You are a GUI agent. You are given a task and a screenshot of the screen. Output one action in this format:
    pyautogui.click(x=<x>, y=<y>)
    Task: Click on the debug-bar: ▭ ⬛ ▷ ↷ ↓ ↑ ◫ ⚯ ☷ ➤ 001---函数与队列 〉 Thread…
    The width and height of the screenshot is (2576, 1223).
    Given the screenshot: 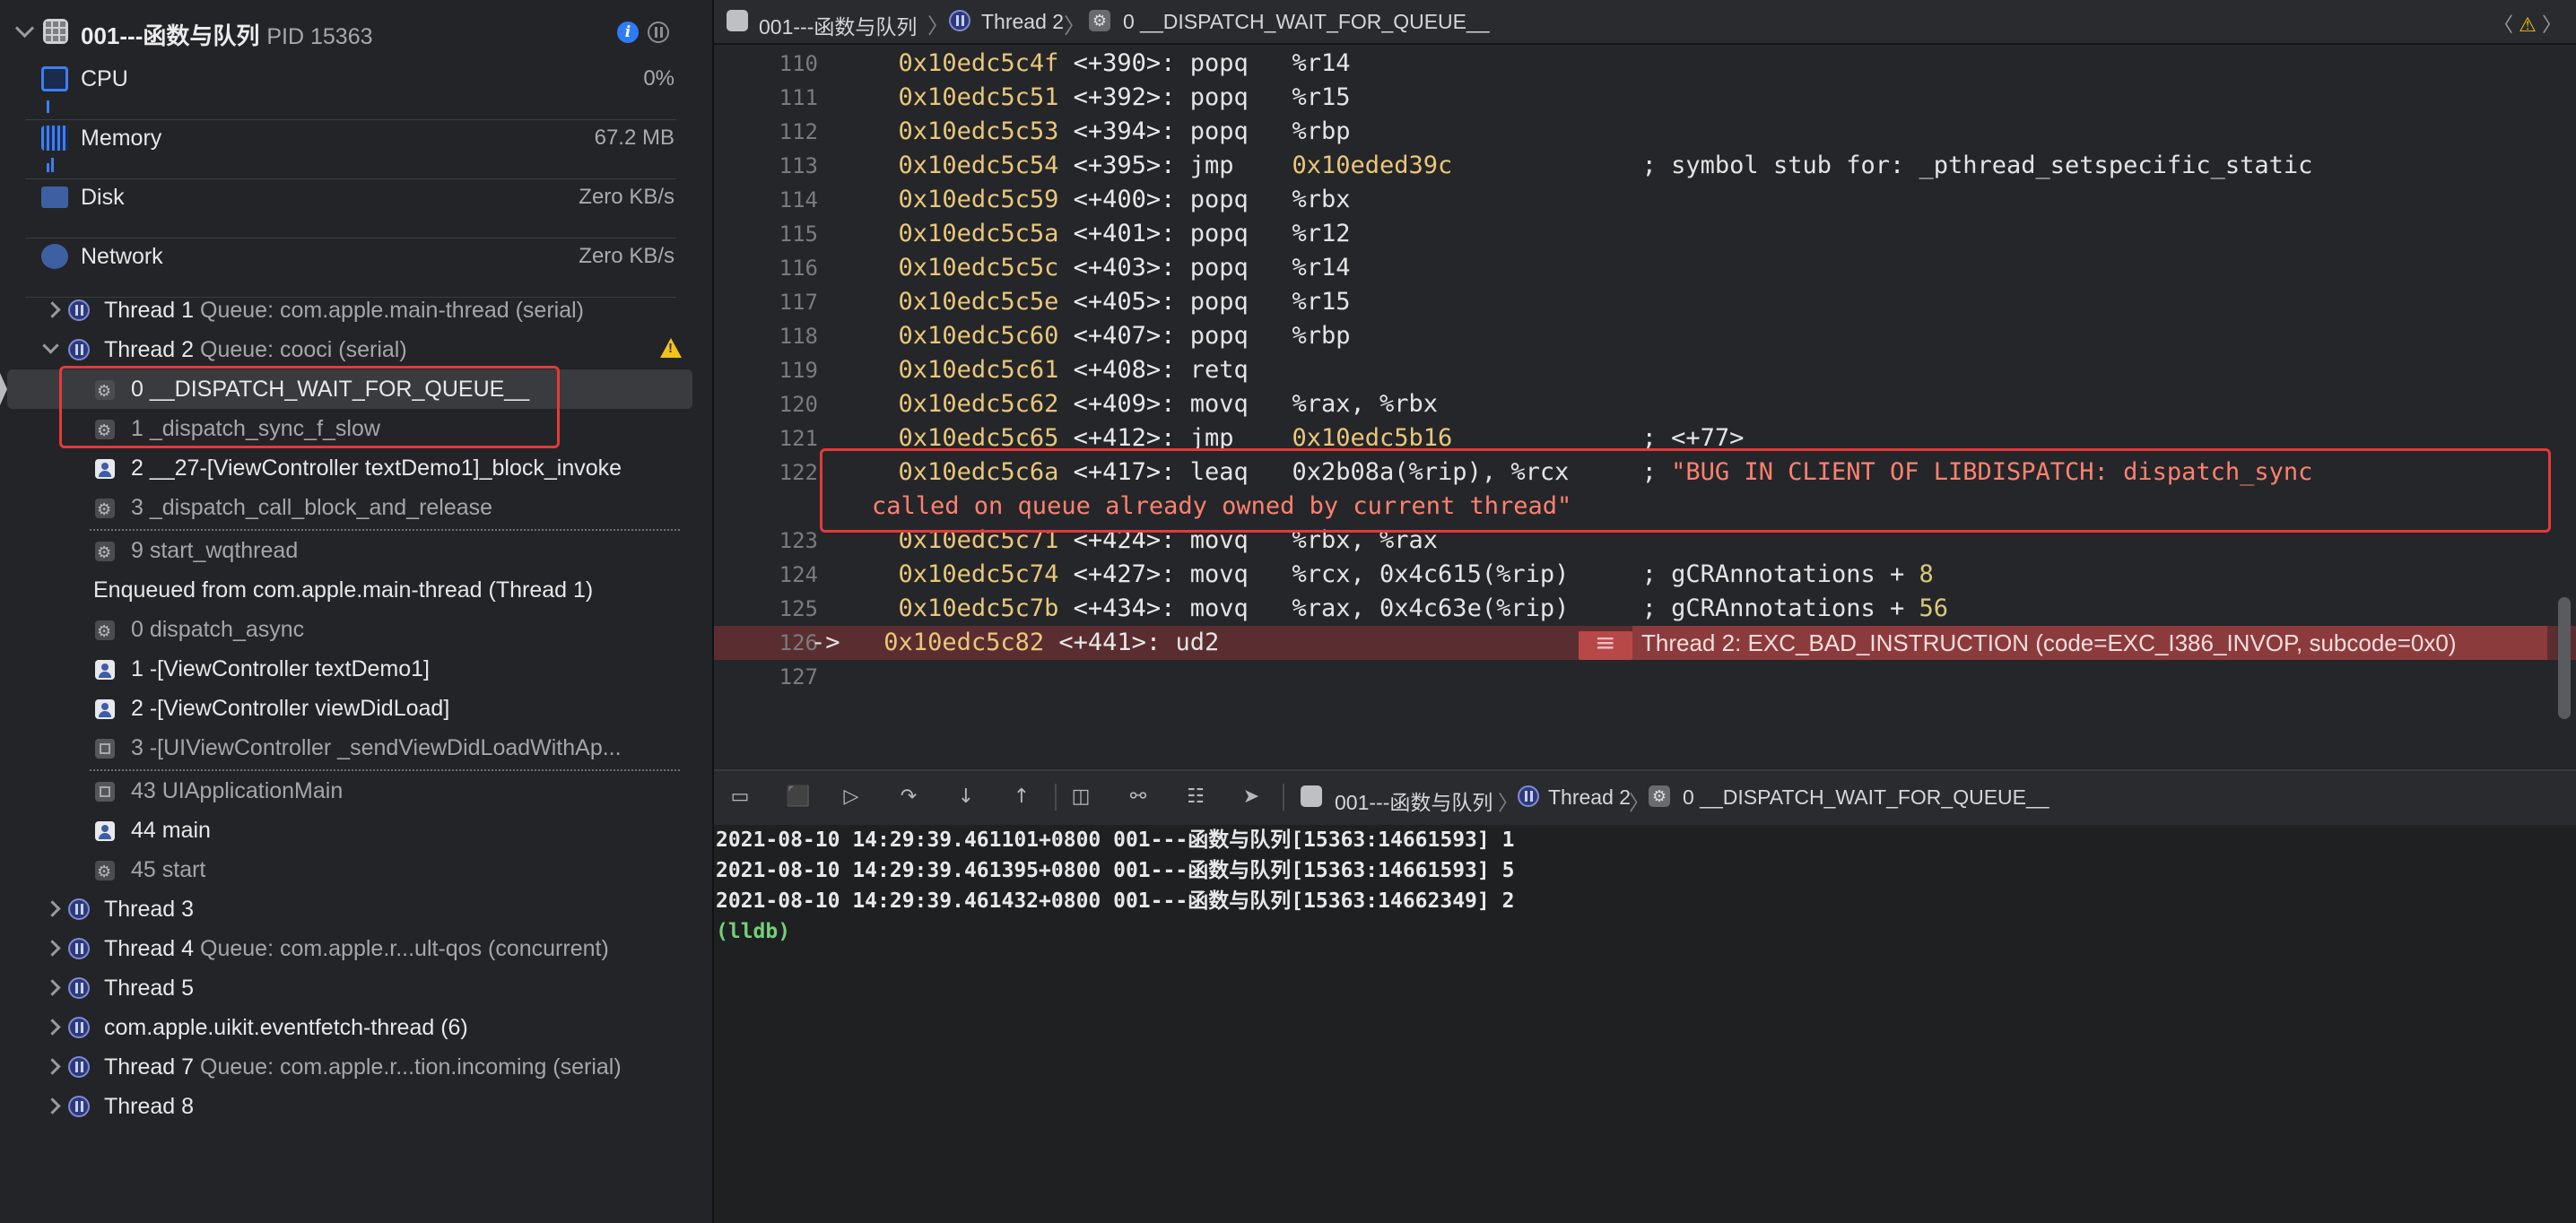 What is the action you would take?
    pyautogui.click(x=1645, y=798)
    